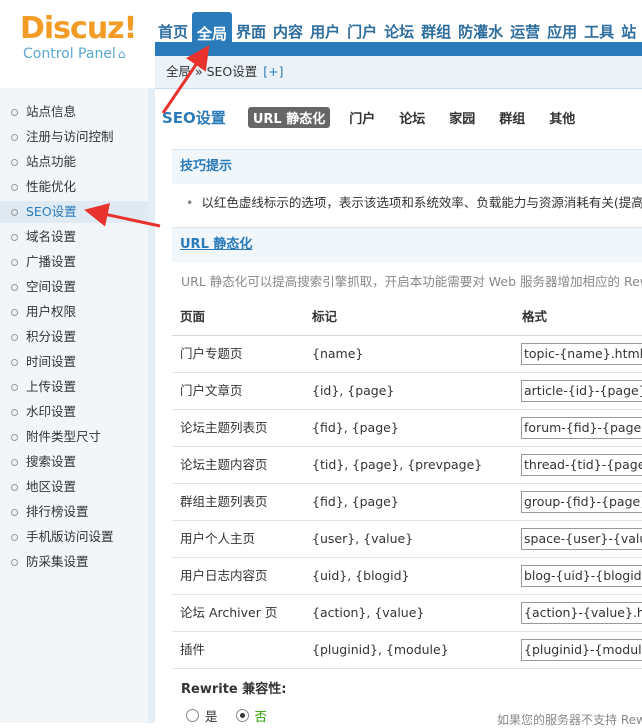 The image size is (642, 728). What do you see at coordinates (361, 575) in the screenshot?
I see `row-tags: {uid}, {blogid}` at bounding box center [361, 575].